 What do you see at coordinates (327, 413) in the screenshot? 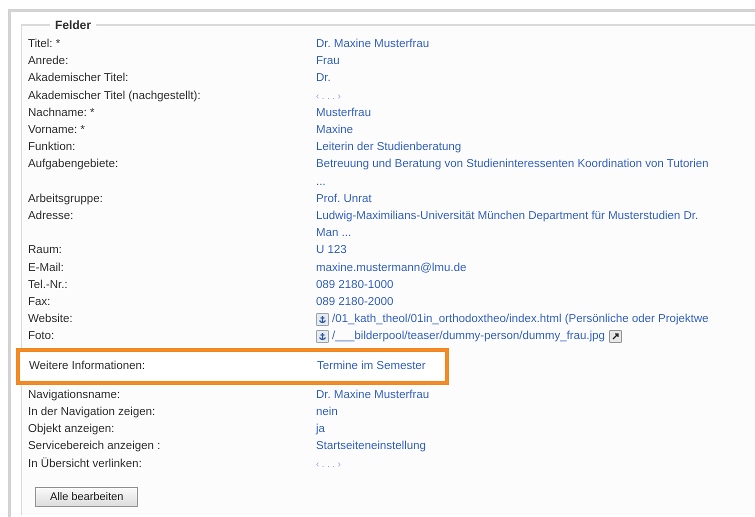
I see `field-value: nein` at bounding box center [327, 413].